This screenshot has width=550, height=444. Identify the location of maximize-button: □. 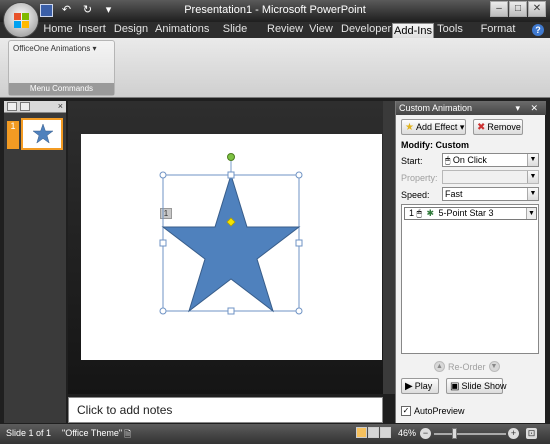
(518, 9).